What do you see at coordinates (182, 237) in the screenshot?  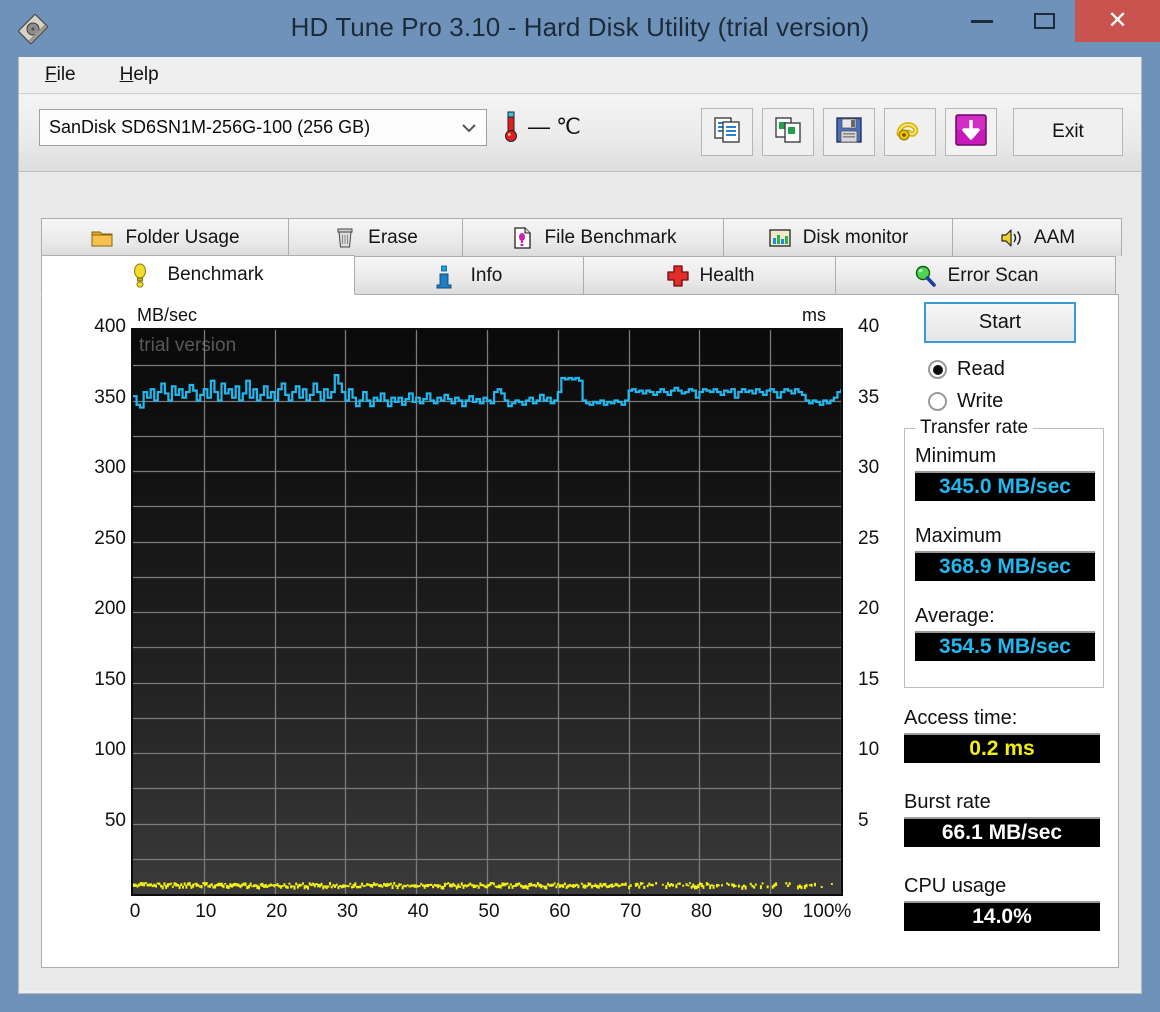 I see `tab-folder-usage-label: Folder Usage` at bounding box center [182, 237].